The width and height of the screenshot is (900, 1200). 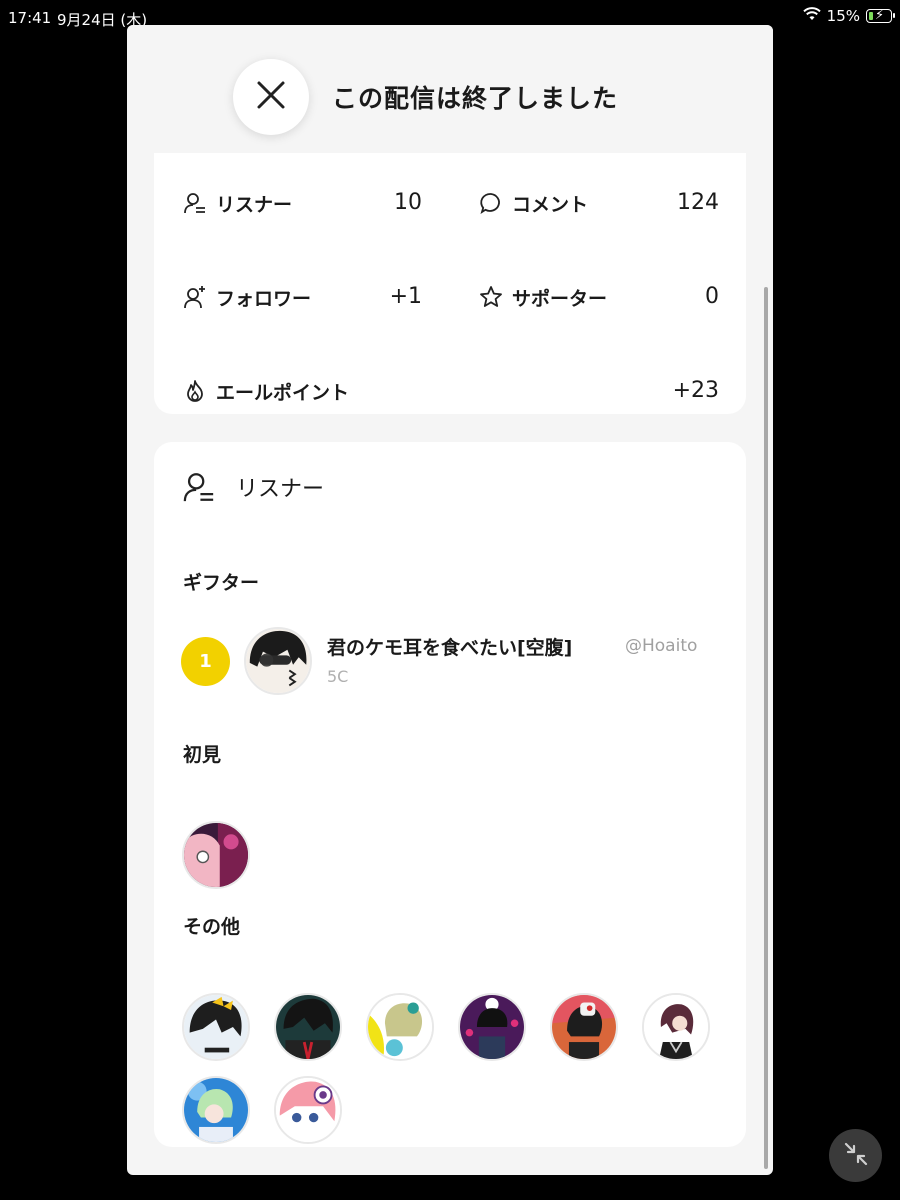 I want to click on status-right: 15% ⚡, so click(x=848, y=16).